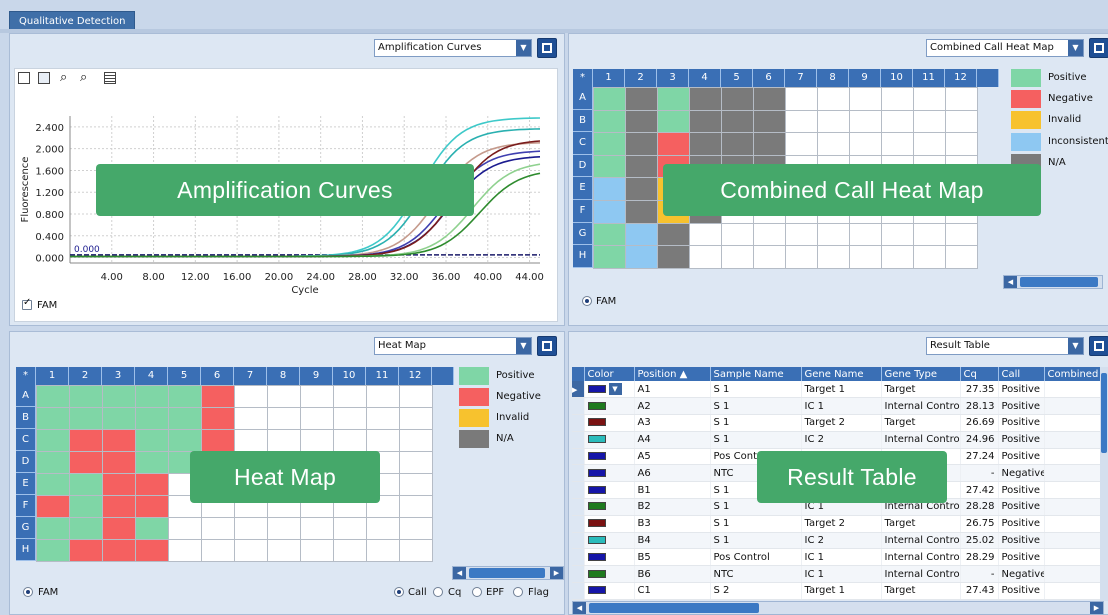 This screenshot has width=1108, height=615. What do you see at coordinates (579, 608) in the screenshot?
I see `scroll-left-icon: ◀` at bounding box center [579, 608].